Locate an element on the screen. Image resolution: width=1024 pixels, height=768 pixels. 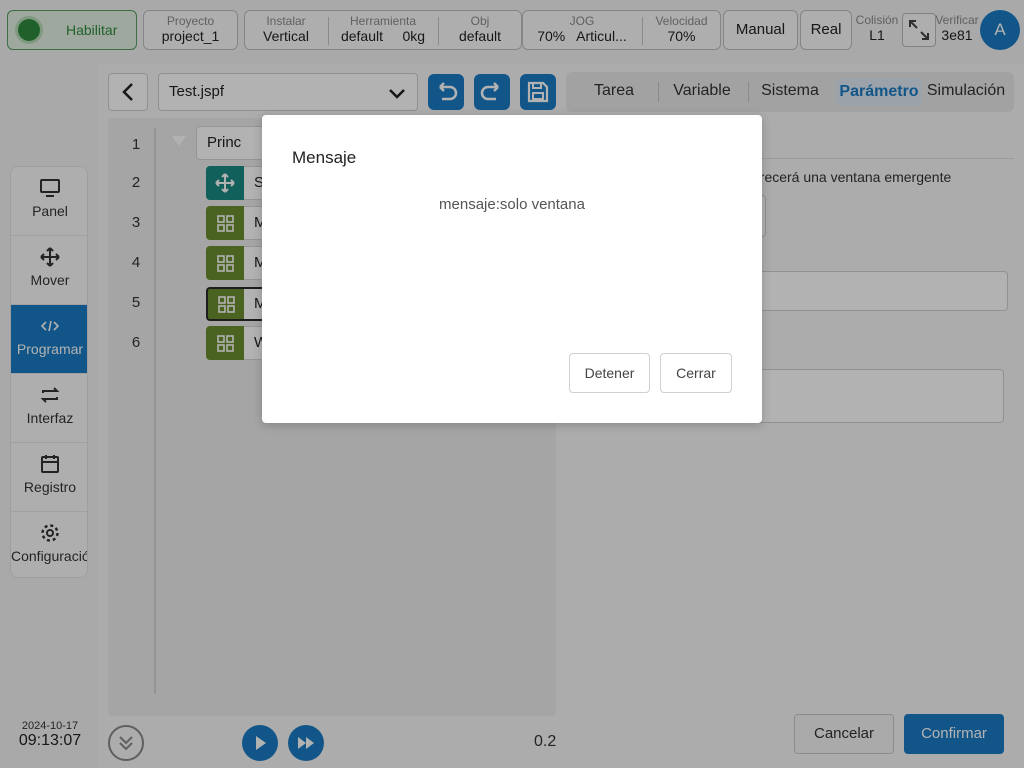
dialog-title: Mensaje is located at coordinates (324, 157).